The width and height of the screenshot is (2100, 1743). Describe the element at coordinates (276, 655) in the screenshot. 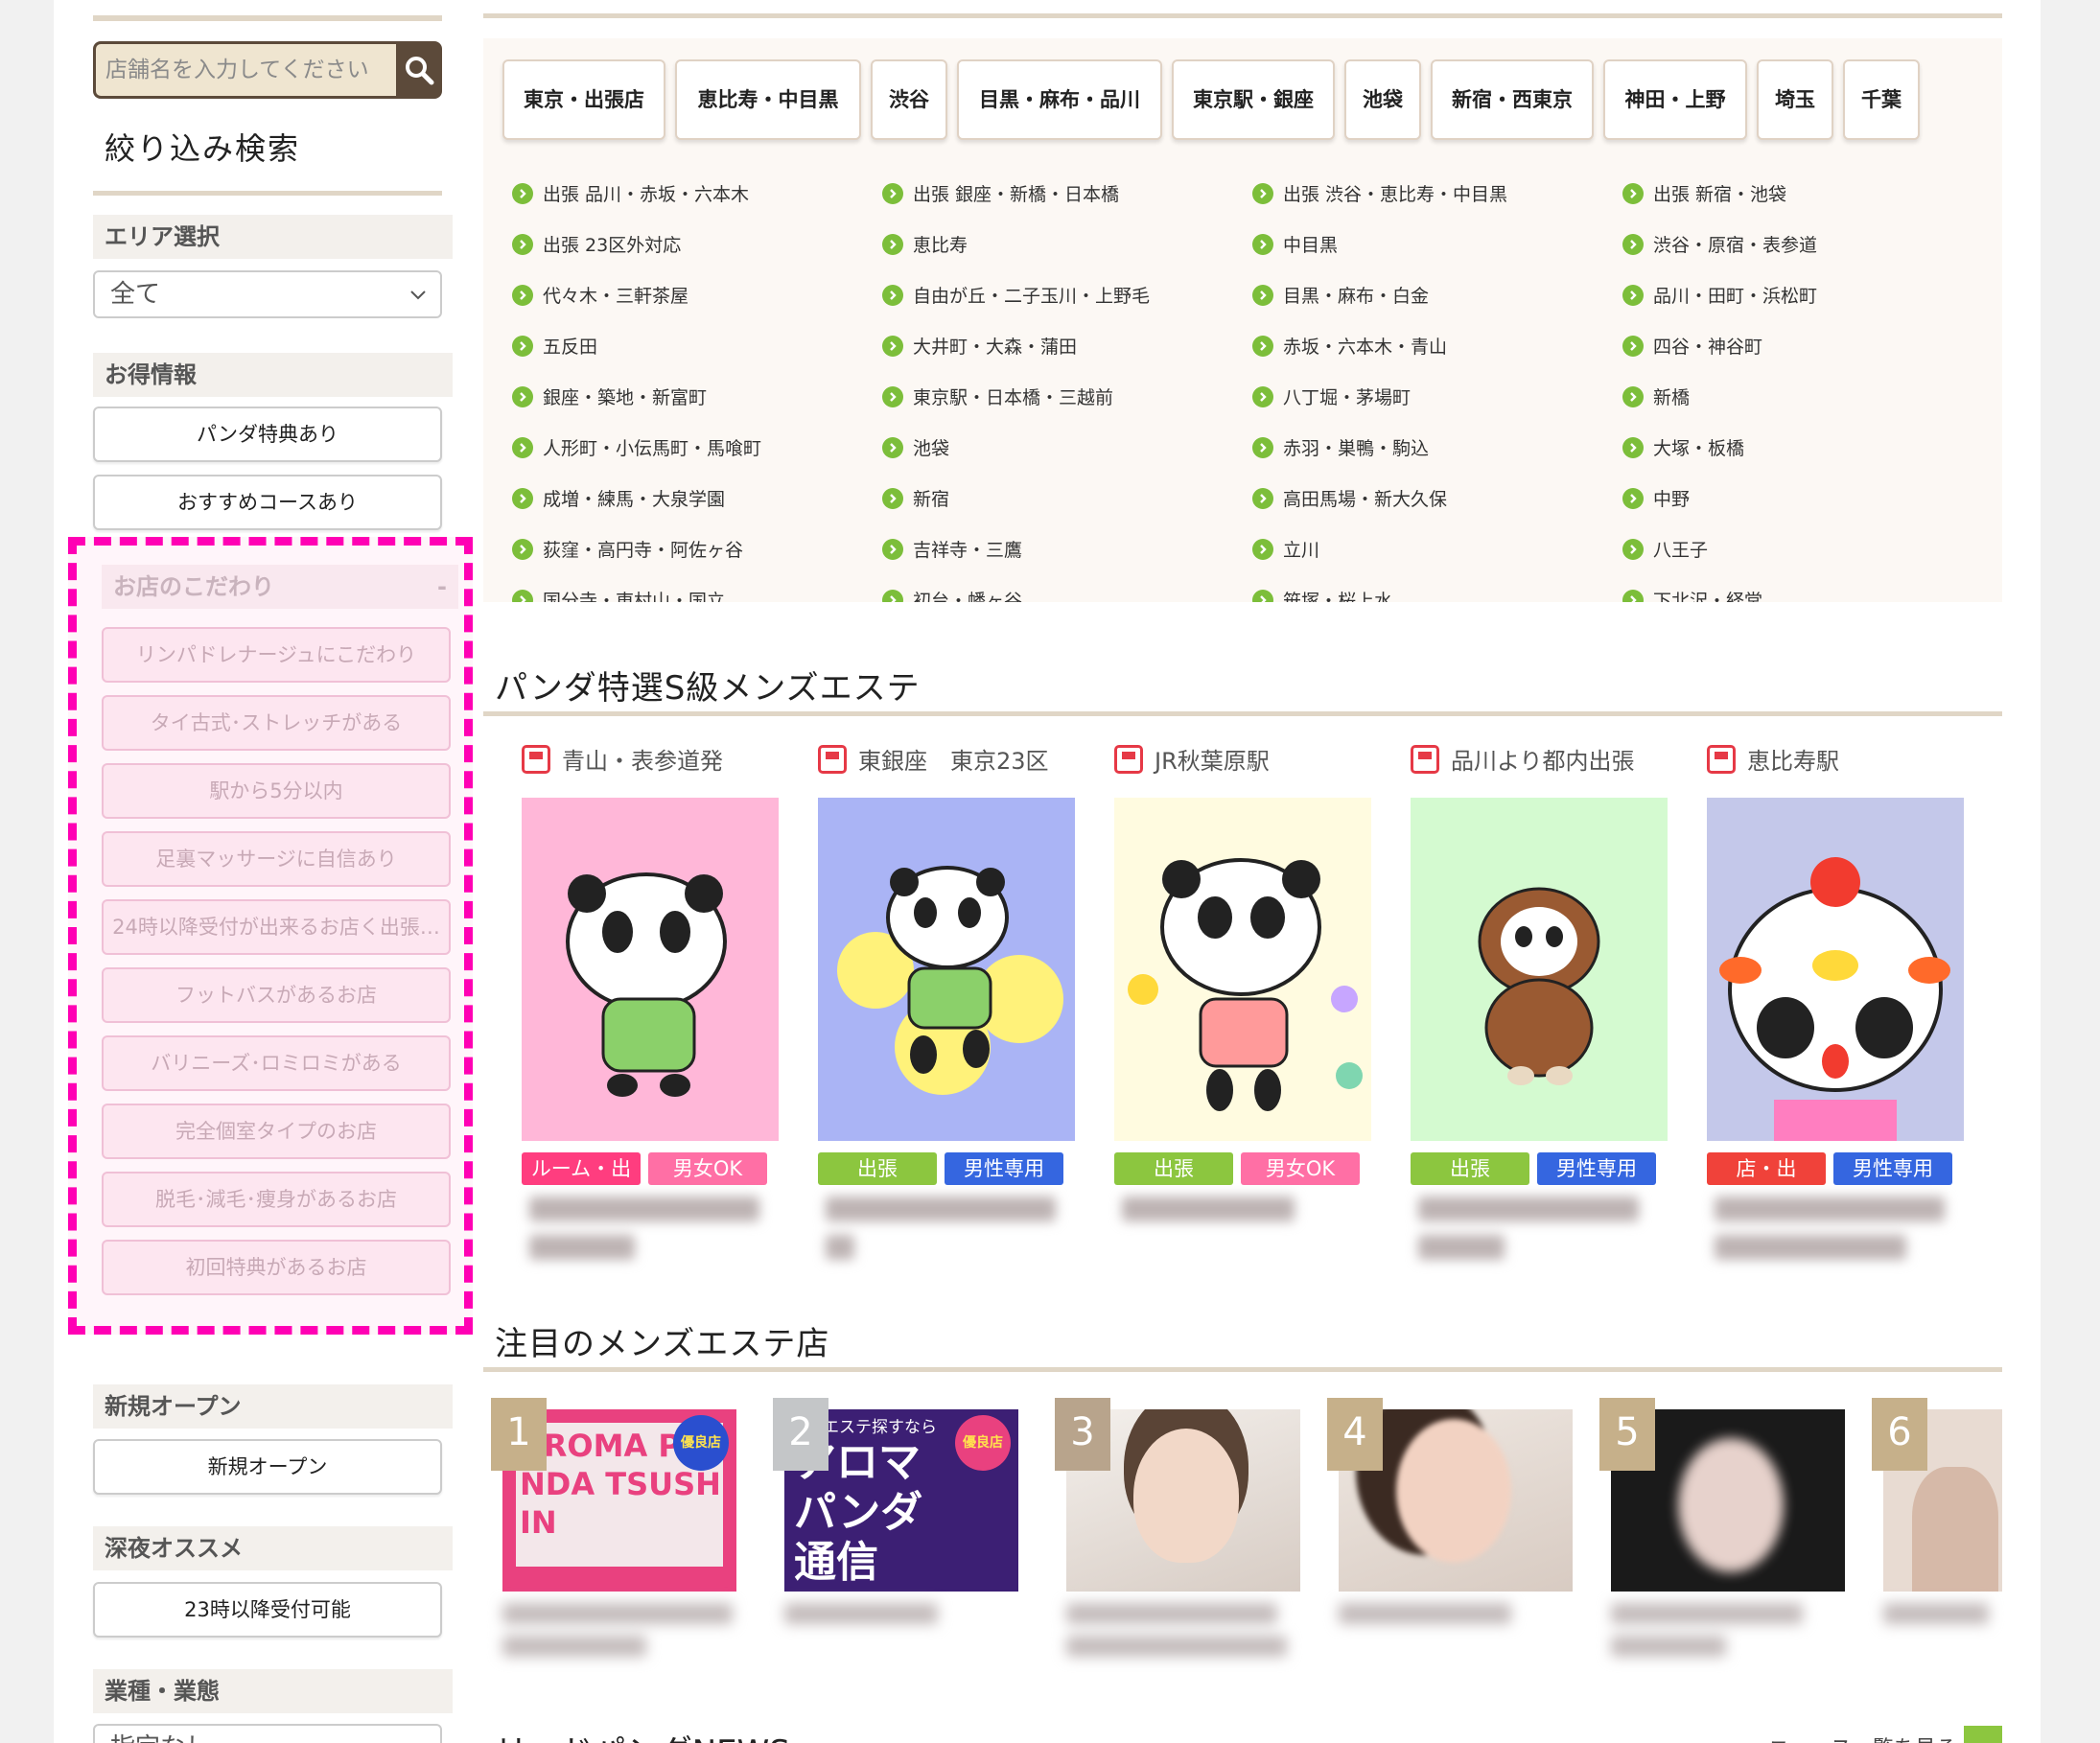

I see `kodawari-item: リンパドレナージュにこだわり` at that location.